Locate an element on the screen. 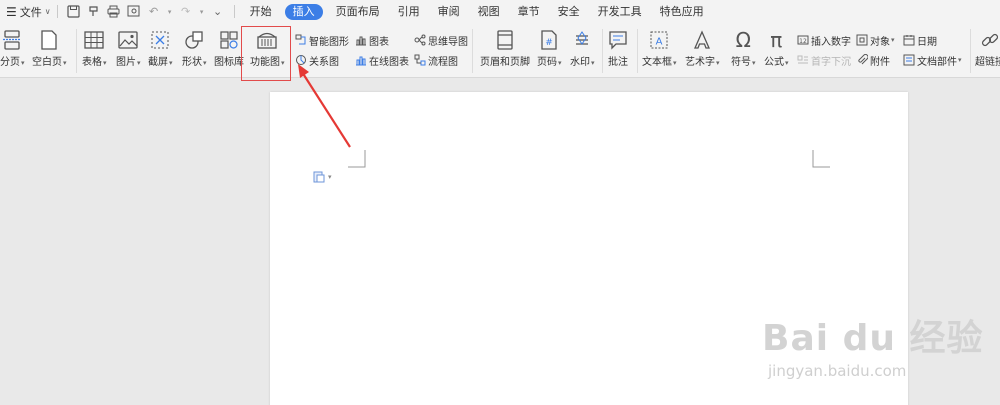 Image resolution: width=1000 pixels, height=405 pixels. text-box-icon: A is located at coordinates (659, 40).